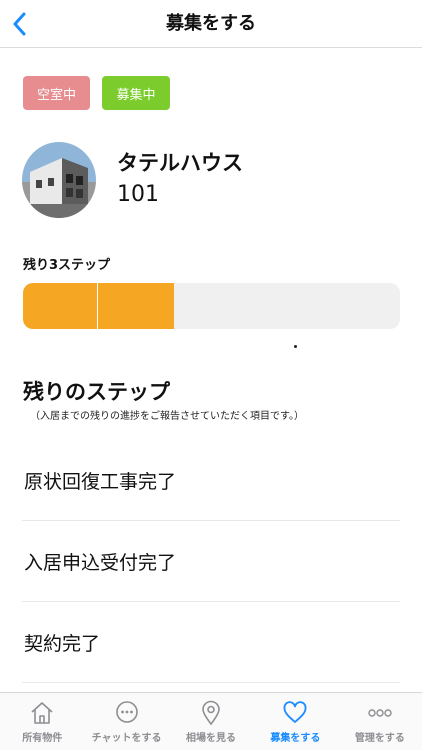 Image resolution: width=422 pixels, height=750 pixels. What do you see at coordinates (96, 392) in the screenshot?
I see `remaining-steps-title: 残りのステップ` at bounding box center [96, 392].